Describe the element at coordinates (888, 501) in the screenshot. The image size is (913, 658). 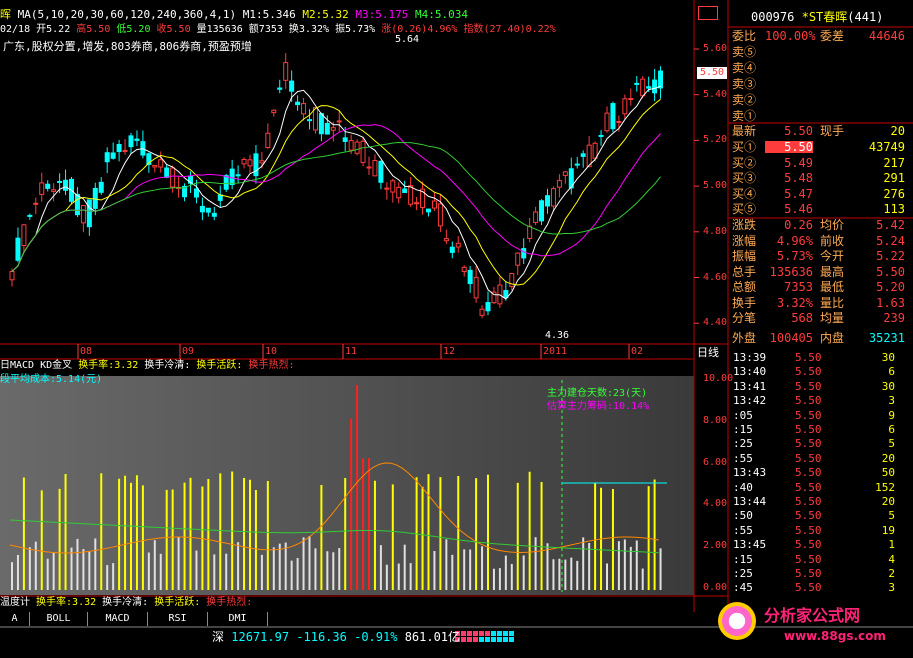
I see `tick-volume: 20` at that location.